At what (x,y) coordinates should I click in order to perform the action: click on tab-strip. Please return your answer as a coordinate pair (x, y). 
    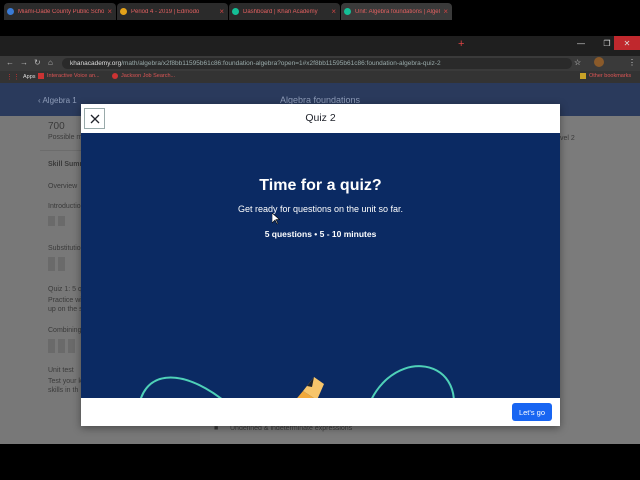
    Looking at the image, I should click on (320, 46).